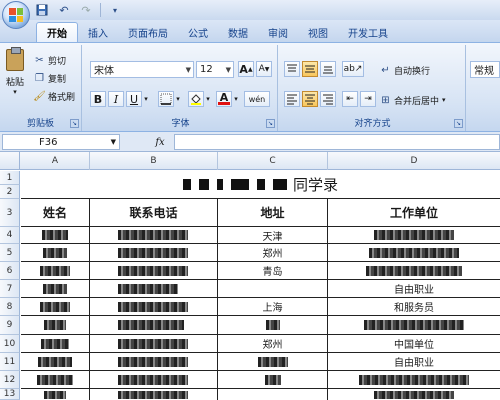 The width and height of the screenshot is (500, 400). I want to click on row-header-10: 10, so click(10, 344).